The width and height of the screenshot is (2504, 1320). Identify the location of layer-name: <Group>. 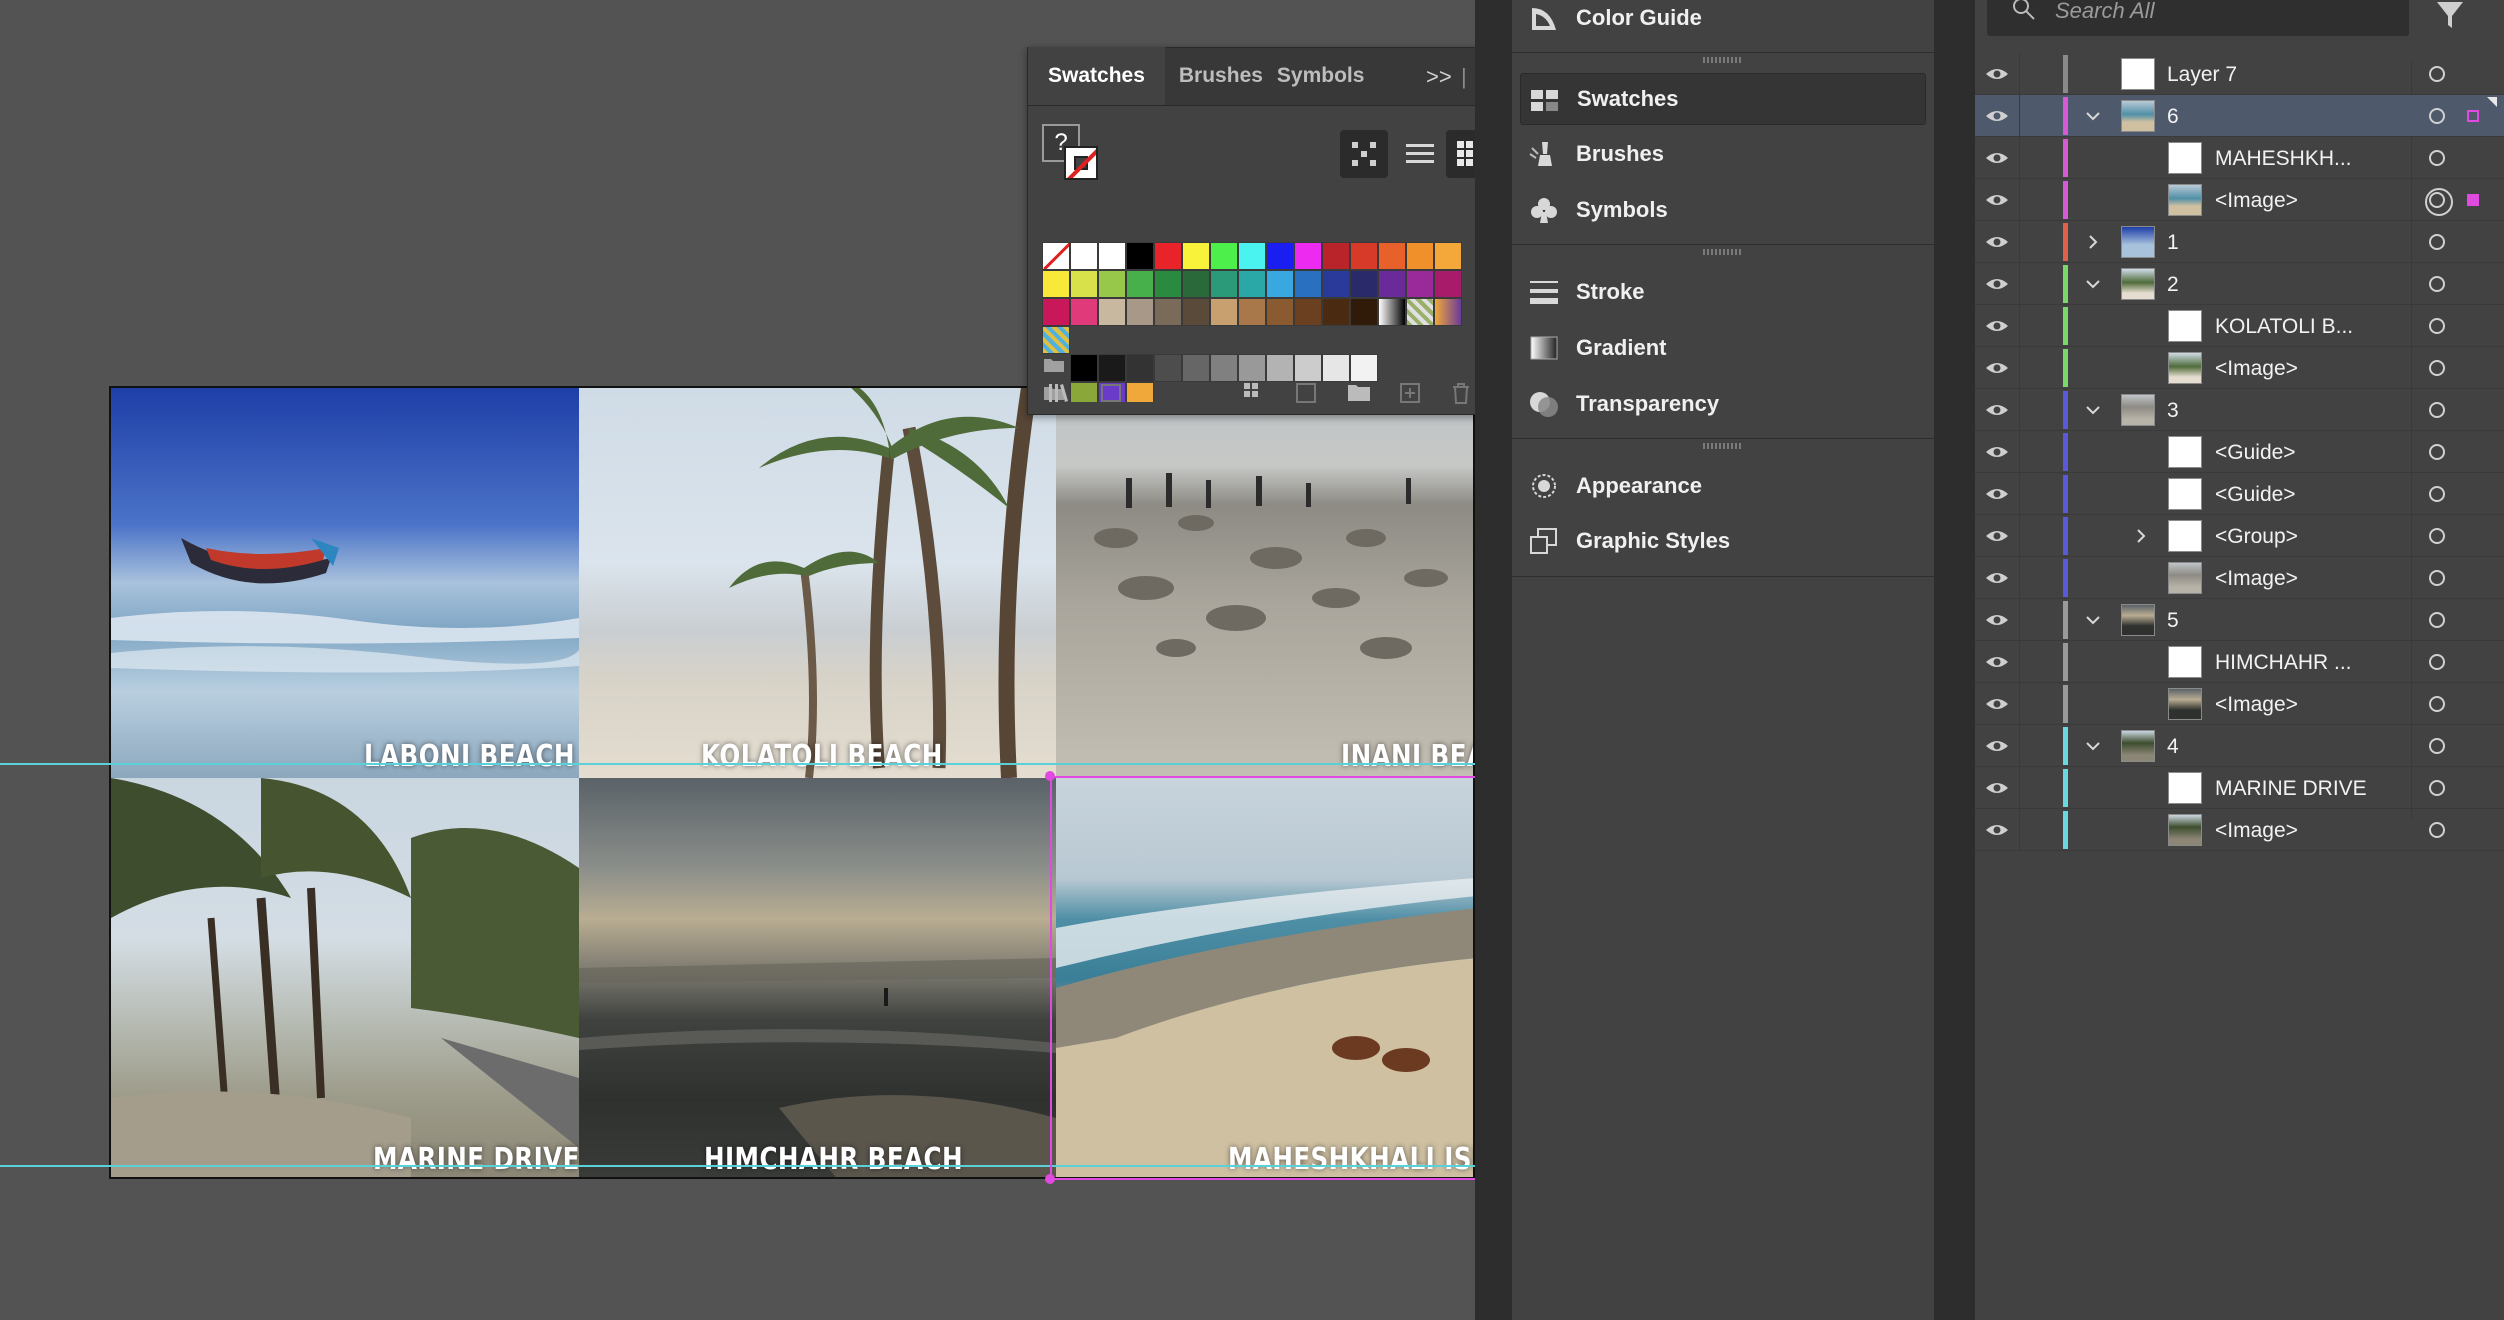
(2256, 537).